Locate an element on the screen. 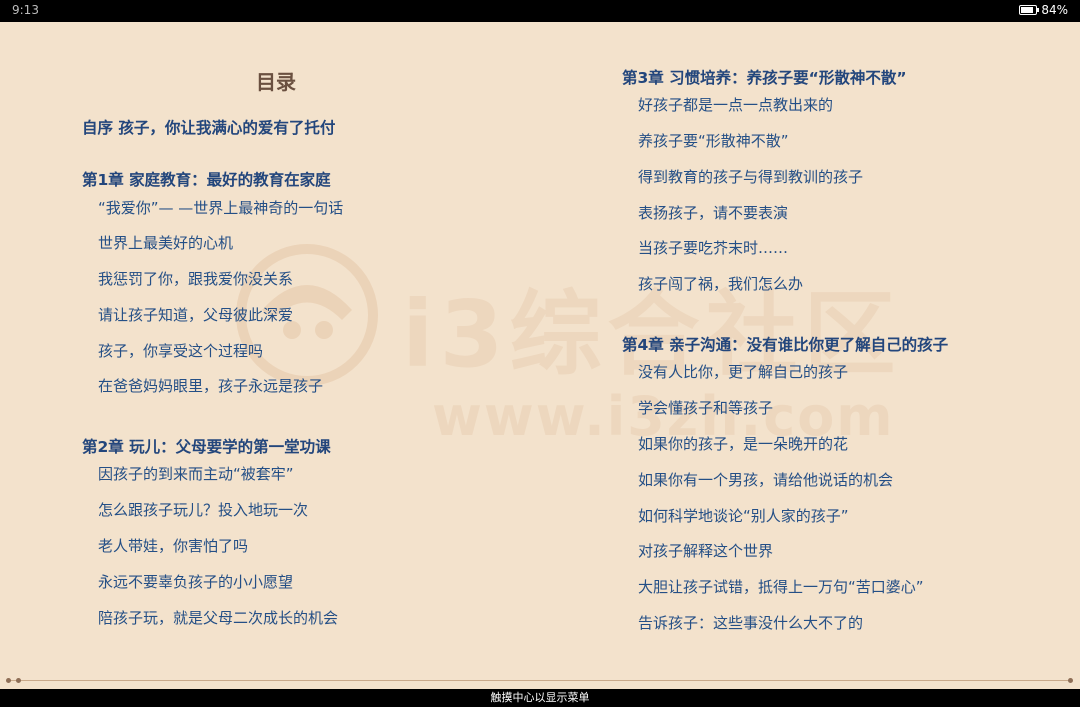 This screenshot has width=1080, height=707. toc-item: 孩子，你享受这个过程吗 is located at coordinates (172, 350).